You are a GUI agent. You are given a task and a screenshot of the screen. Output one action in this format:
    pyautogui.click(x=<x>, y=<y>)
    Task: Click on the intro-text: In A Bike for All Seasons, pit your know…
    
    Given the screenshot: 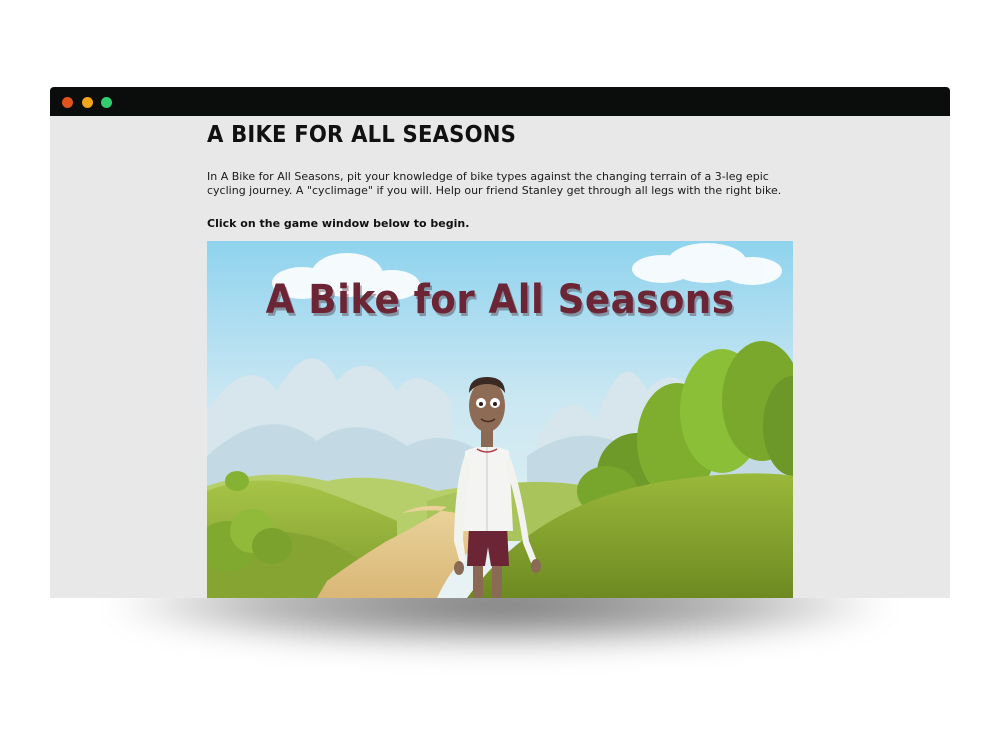 What is the action you would take?
    pyautogui.click(x=494, y=183)
    